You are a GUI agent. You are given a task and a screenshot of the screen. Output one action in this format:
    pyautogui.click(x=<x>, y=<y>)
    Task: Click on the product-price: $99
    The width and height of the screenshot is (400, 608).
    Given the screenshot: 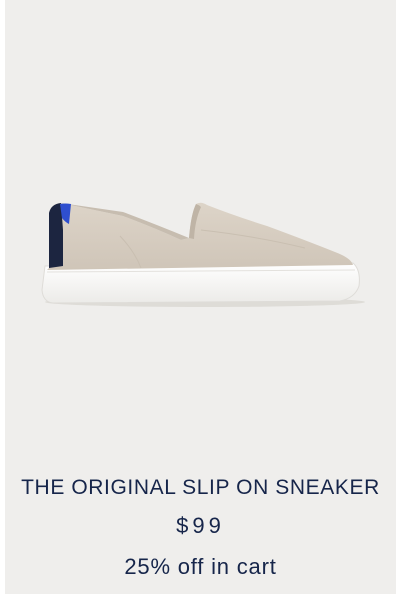 What is the action you would take?
    pyautogui.click(x=200, y=525)
    